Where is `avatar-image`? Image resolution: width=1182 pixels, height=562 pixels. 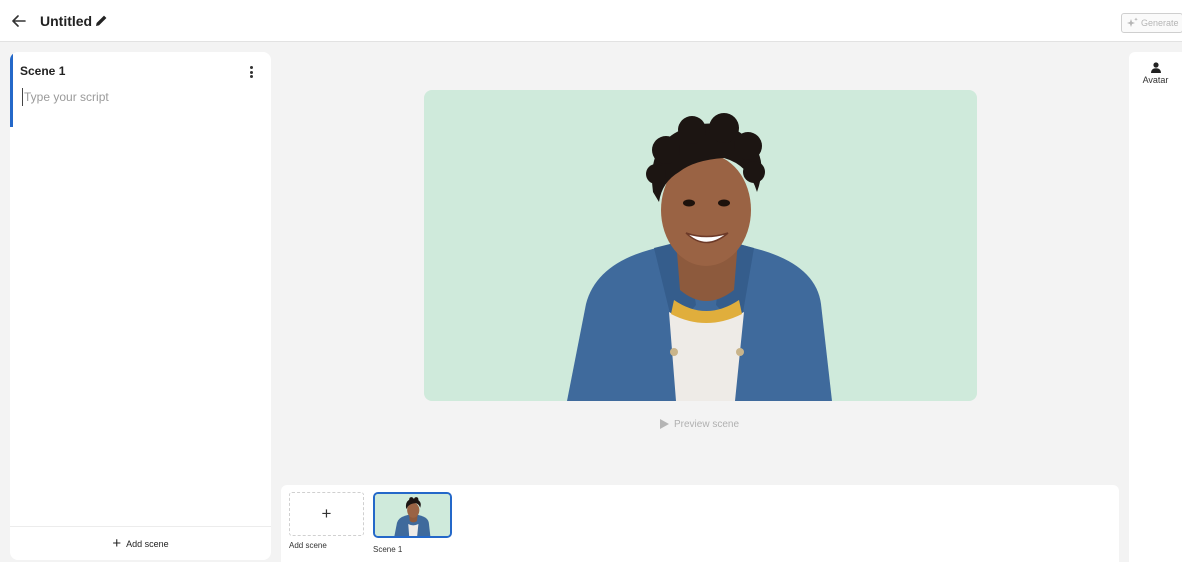 avatar-image is located at coordinates (699, 257).